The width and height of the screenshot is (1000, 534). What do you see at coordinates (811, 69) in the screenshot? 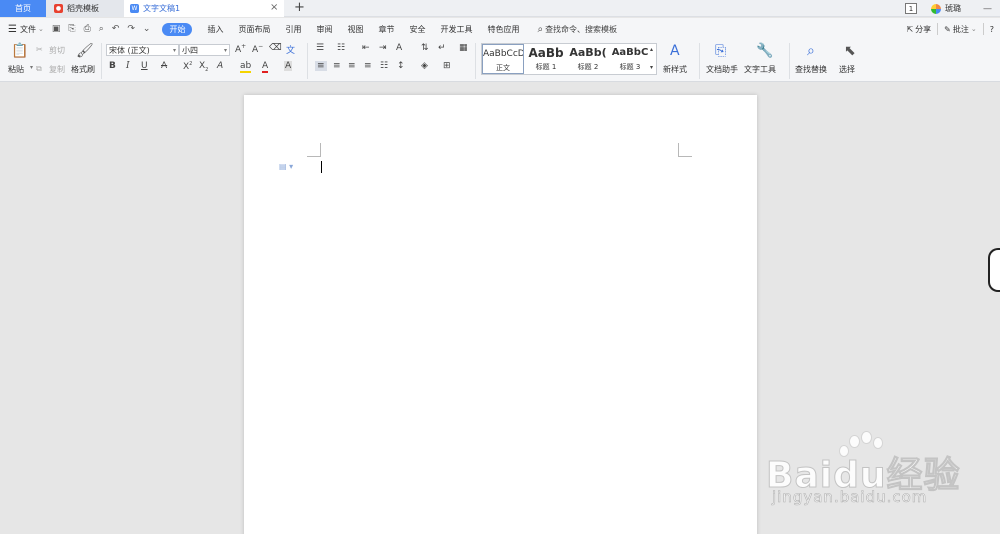
I see `find-replace-button: 查找替换` at bounding box center [811, 69].